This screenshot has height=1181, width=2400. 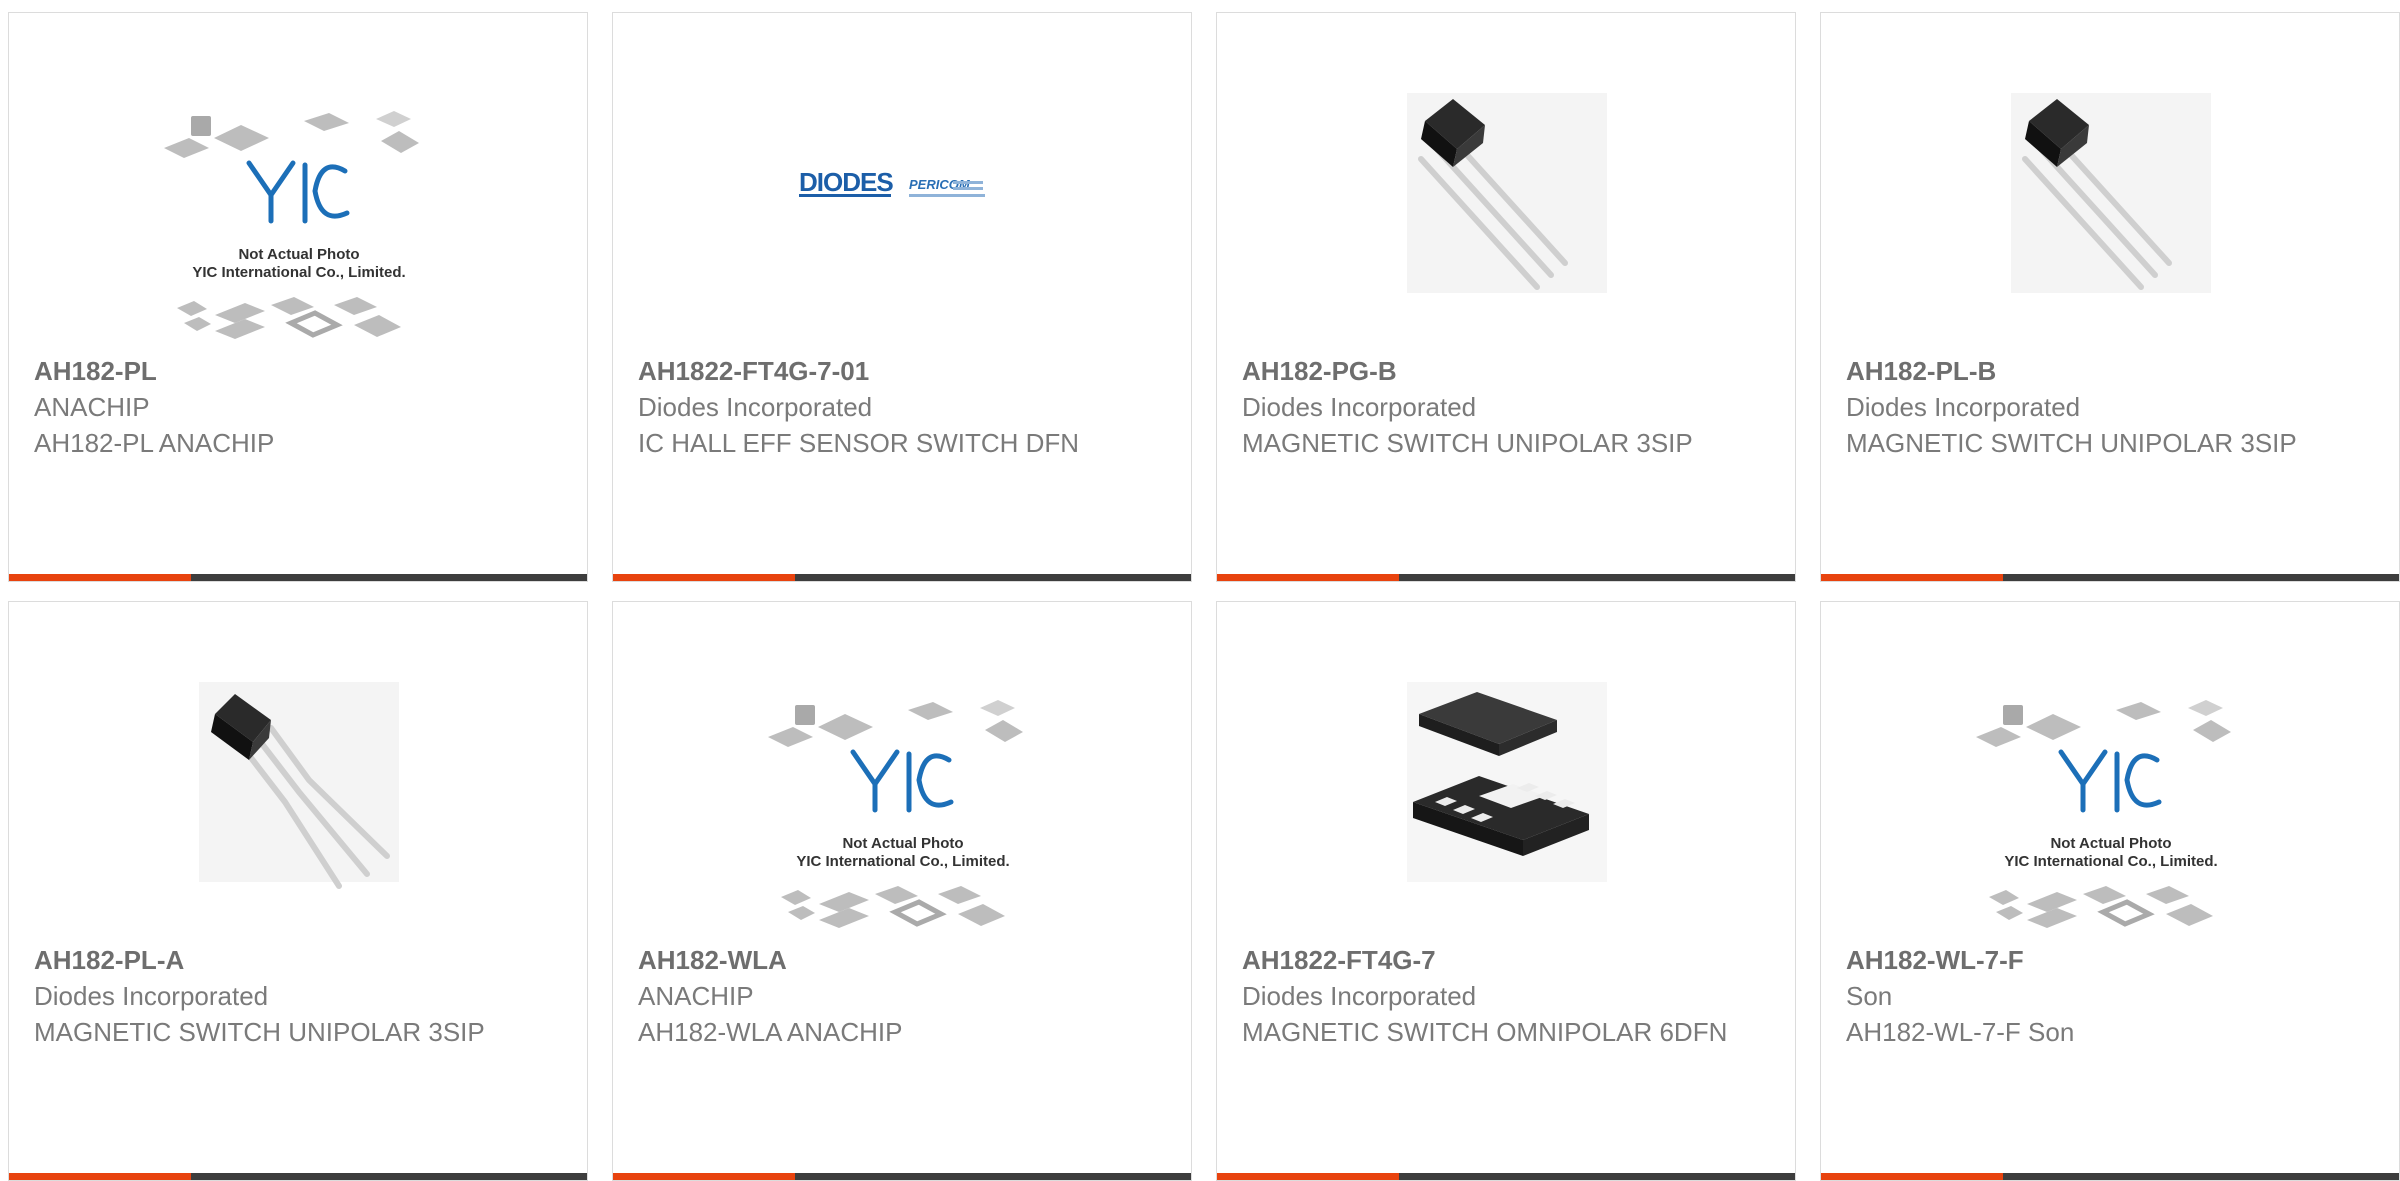 I want to click on description: AH182-PL ANACHIP, so click(x=154, y=443).